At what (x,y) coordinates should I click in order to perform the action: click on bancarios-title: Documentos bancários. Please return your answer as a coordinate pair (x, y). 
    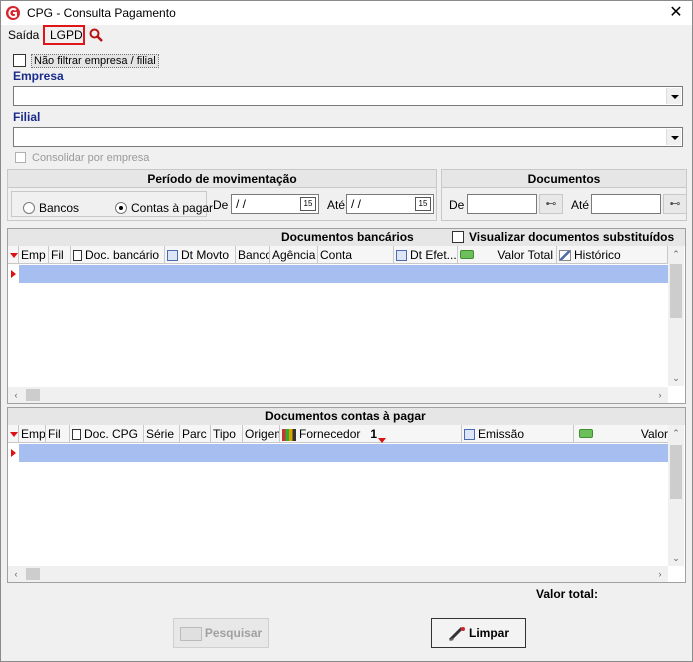
    Looking at the image, I should click on (347, 237).